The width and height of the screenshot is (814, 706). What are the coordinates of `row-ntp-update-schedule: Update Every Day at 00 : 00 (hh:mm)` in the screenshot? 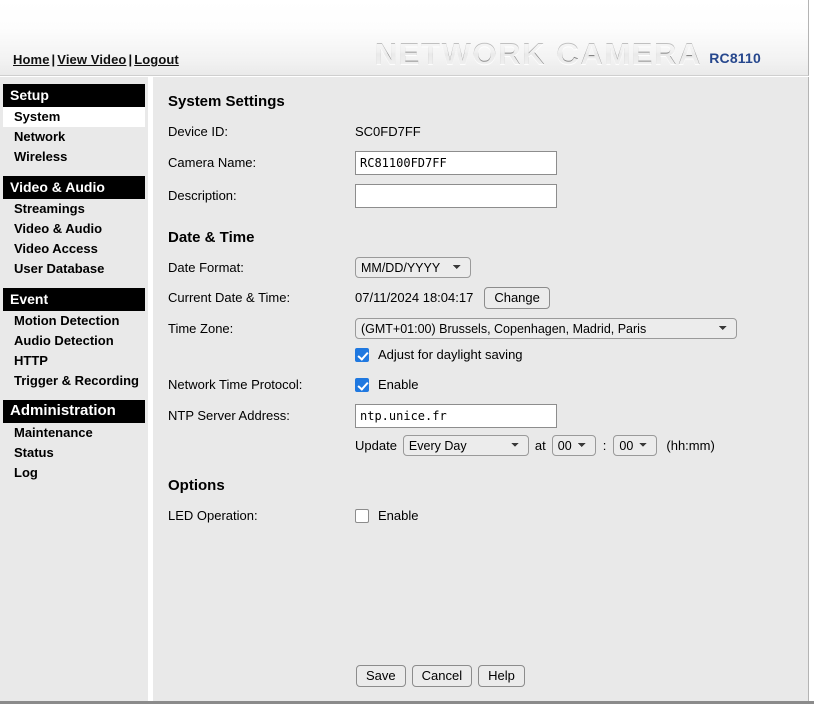 It's located at (581, 445).